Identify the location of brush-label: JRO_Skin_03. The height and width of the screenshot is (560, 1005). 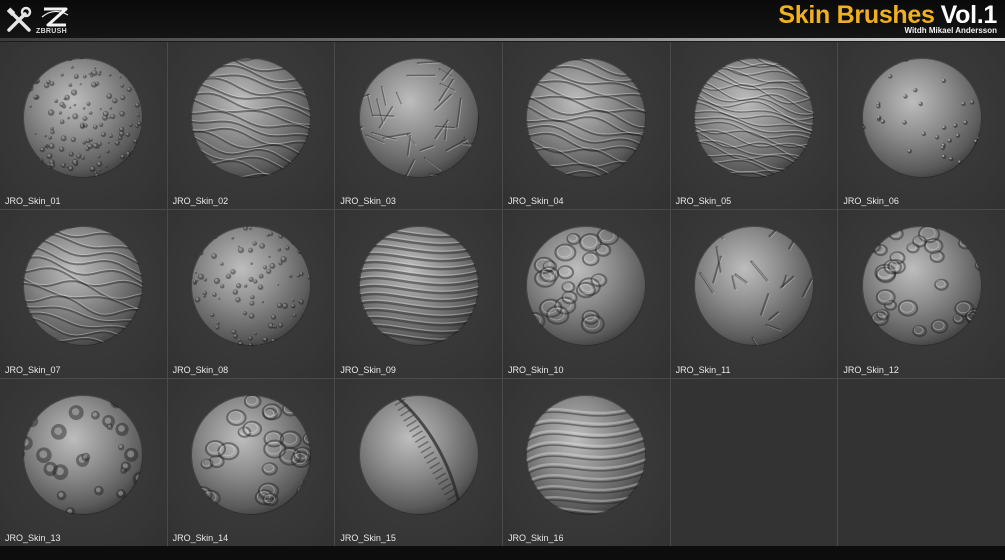
(368, 201).